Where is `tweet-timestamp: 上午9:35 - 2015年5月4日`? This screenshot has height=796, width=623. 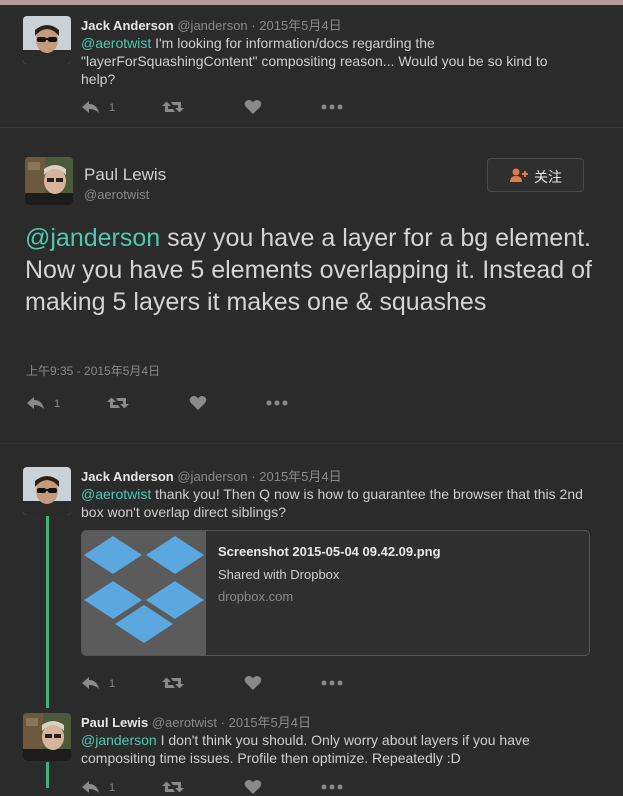 tweet-timestamp: 上午9:35 - 2015年5月4日 is located at coordinates (93, 370).